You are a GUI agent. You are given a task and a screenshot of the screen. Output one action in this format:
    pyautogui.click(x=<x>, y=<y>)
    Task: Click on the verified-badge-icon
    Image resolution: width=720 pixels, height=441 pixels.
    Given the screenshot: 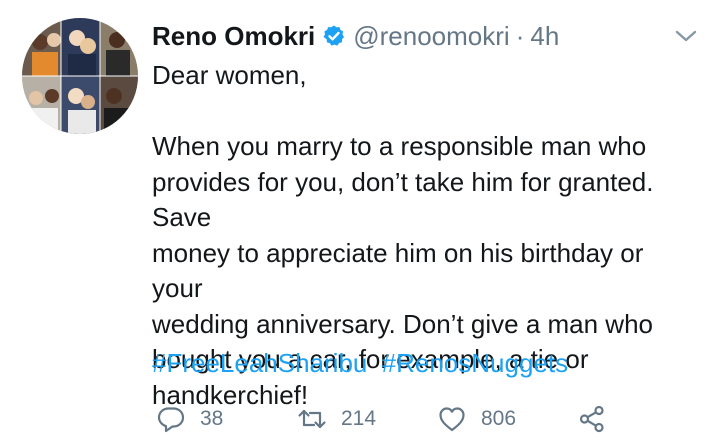 What is the action you would take?
    pyautogui.click(x=334, y=35)
    